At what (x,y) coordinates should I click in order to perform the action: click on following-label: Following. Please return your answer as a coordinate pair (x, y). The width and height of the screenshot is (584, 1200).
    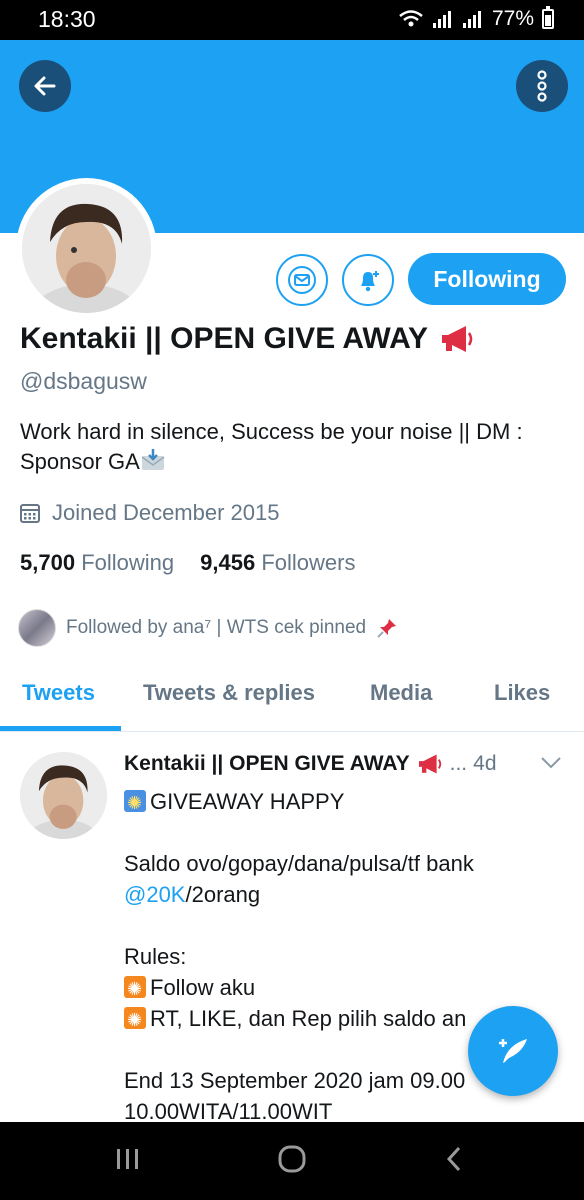
    Looking at the image, I should click on (128, 562).